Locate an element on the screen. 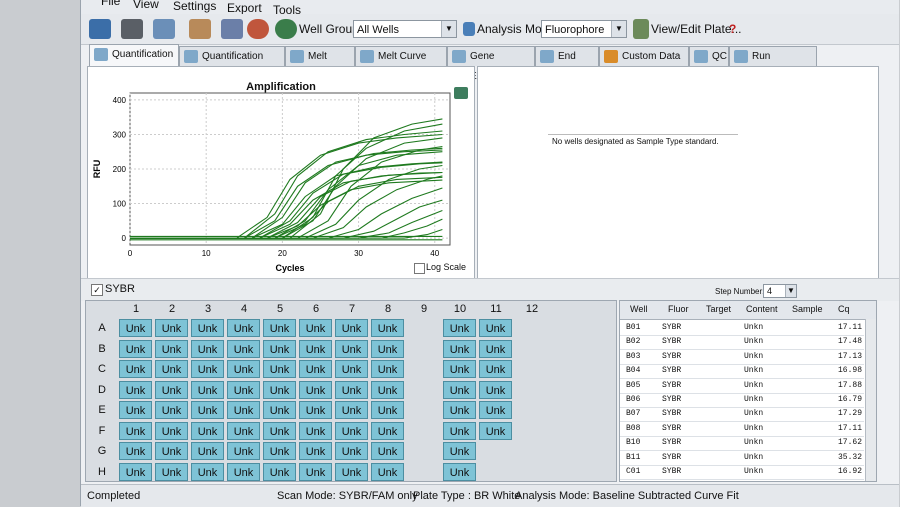 The height and width of the screenshot is (507, 900). plate-row-header: G is located at coordinates (102, 451).